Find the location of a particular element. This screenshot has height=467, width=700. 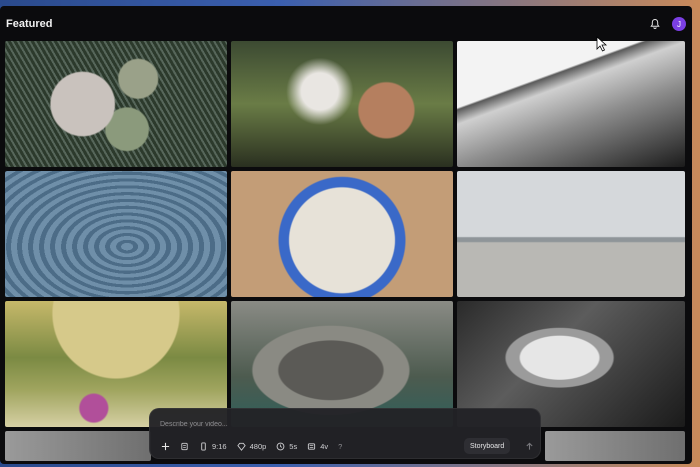

avatar: J is located at coordinates (679, 24).